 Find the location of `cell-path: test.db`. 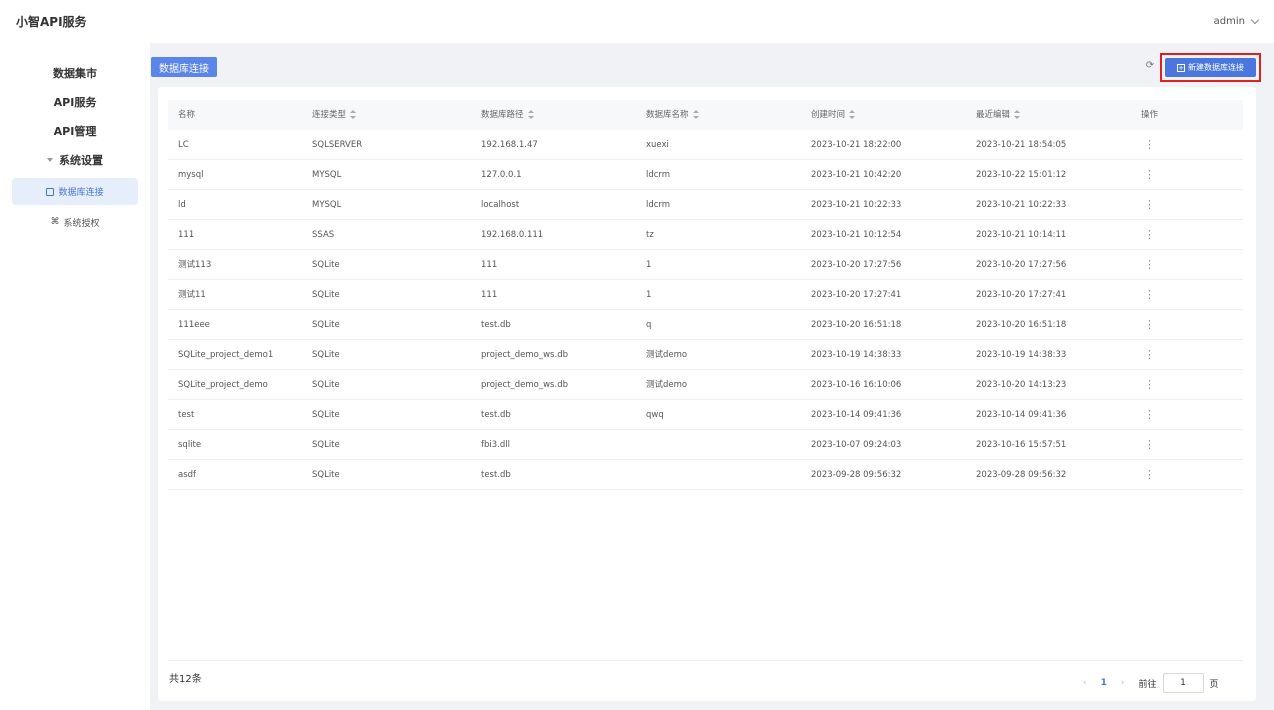

cell-path: test.db is located at coordinates (496, 325).